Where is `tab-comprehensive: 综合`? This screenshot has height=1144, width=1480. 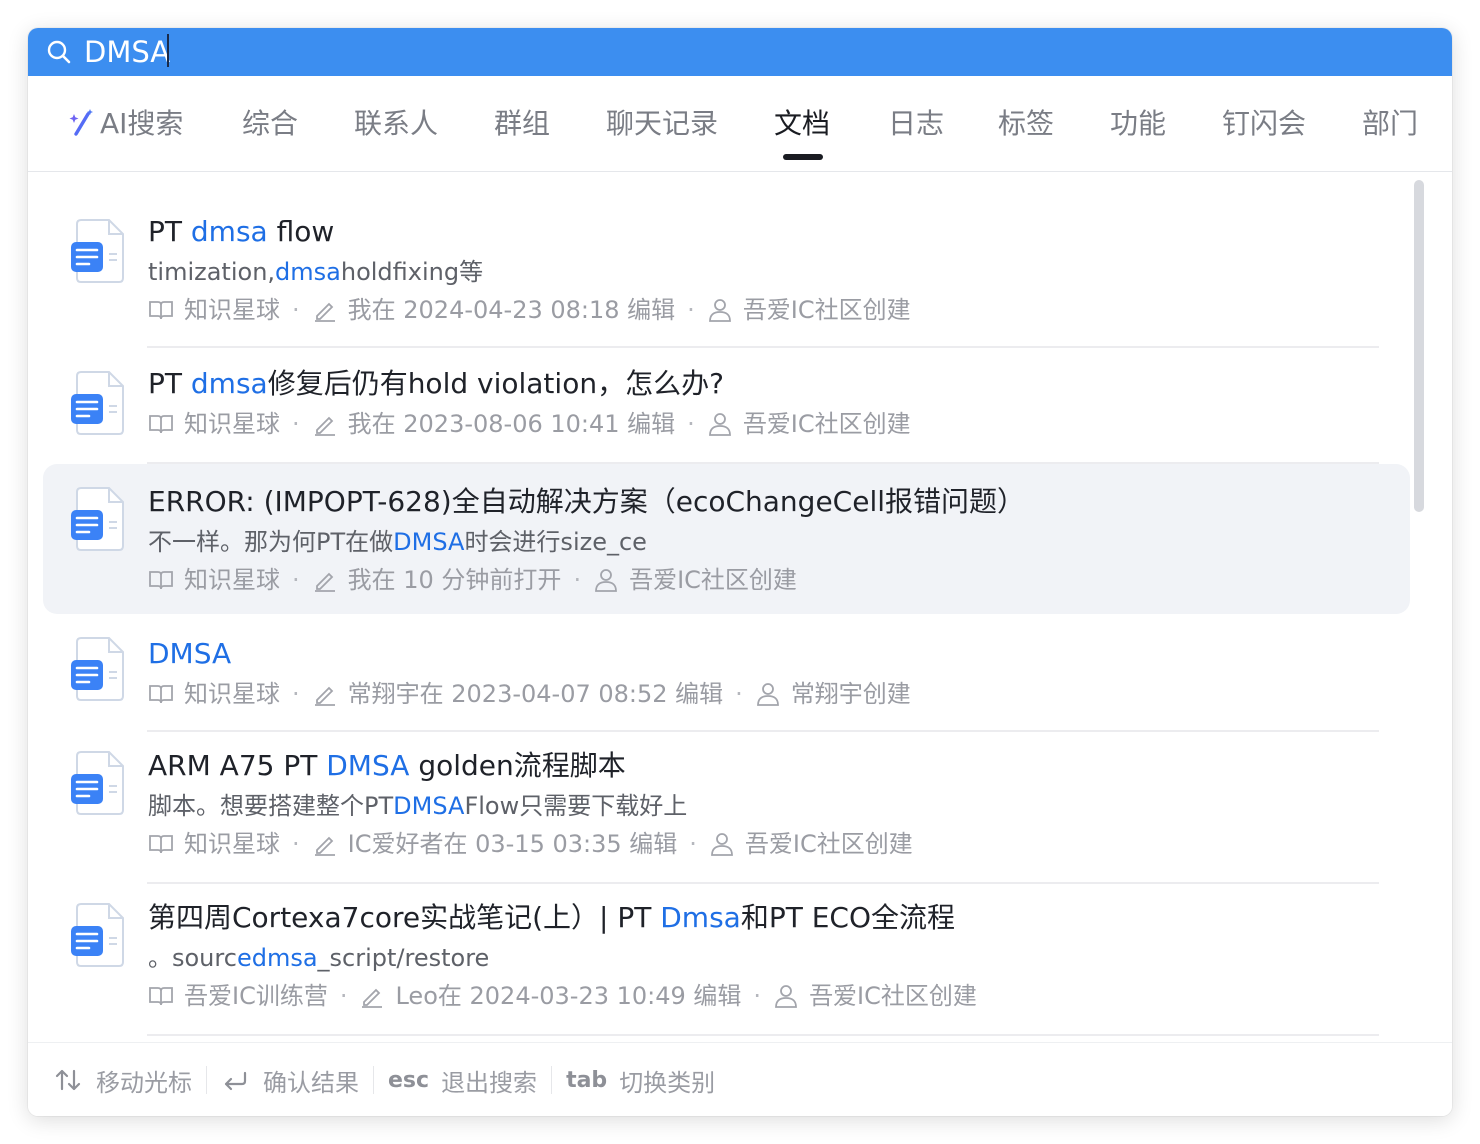
tab-comprehensive: 综合 is located at coordinates (270, 124).